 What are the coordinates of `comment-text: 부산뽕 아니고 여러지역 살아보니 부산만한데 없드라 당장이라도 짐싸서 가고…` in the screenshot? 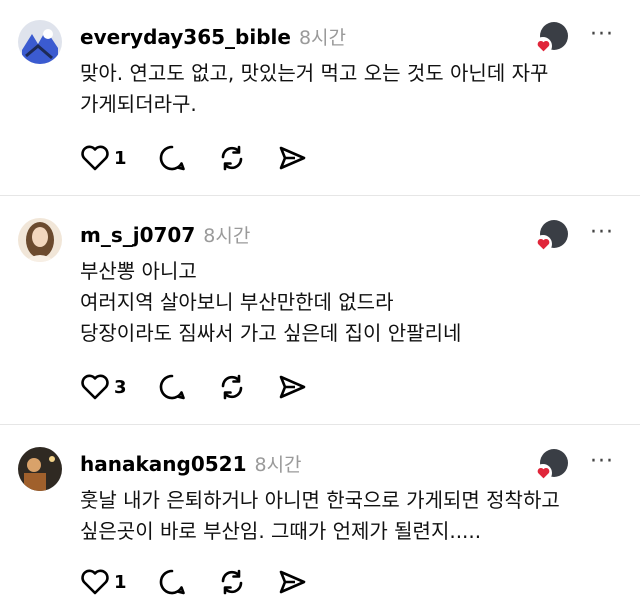 It's located at (271, 302).